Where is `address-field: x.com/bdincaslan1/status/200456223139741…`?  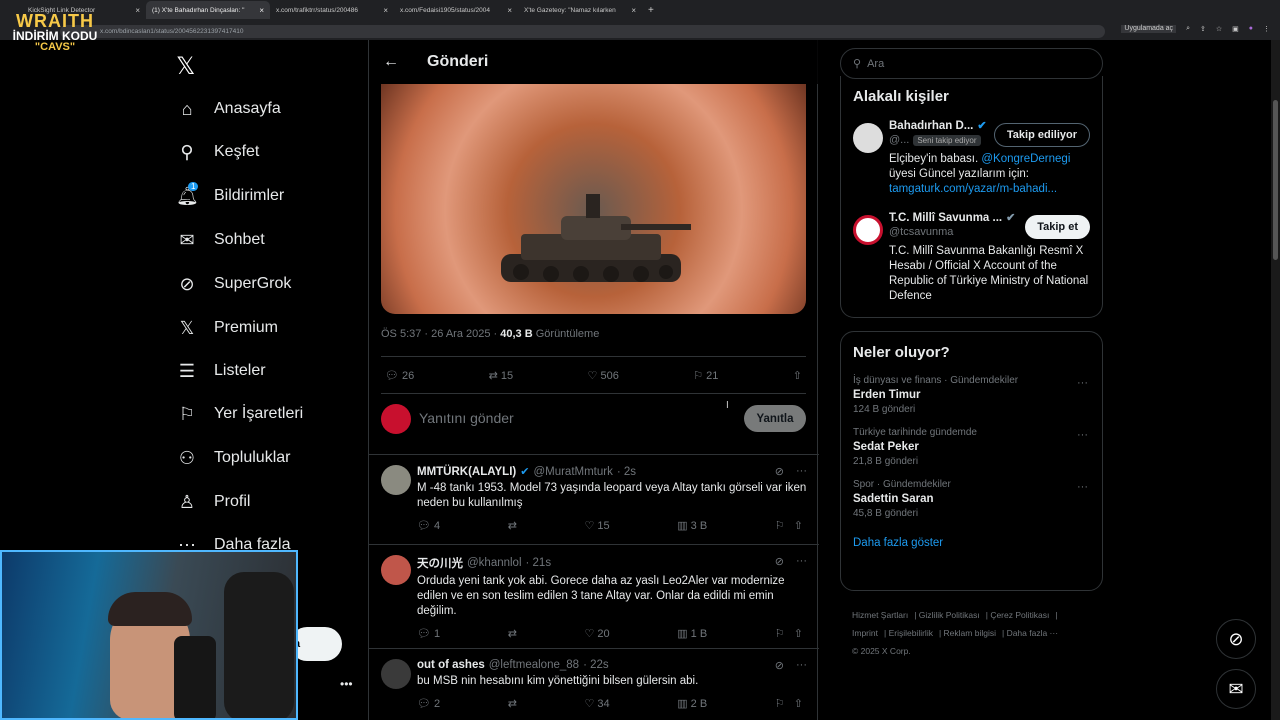
address-field: x.com/bdincaslan1/status/200456223139741… is located at coordinates (582, 31).